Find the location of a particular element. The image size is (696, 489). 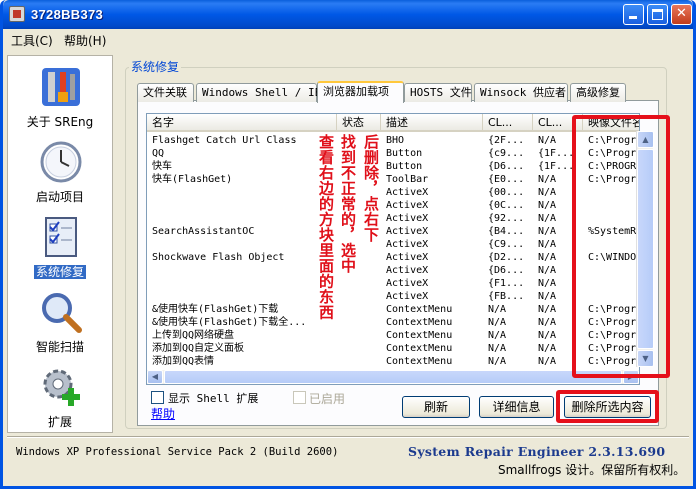

window-title: 3728BB373 is located at coordinates (67, 14).